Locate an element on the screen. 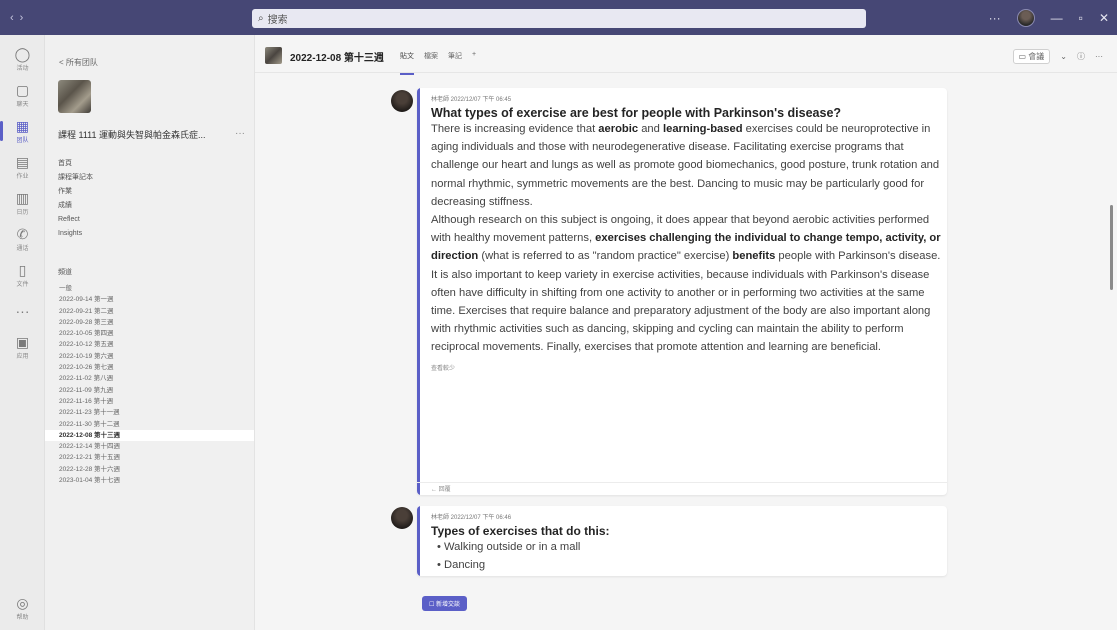 Image resolution: width=1117 pixels, height=630 pixels. all-teams-link: < 所有团队 is located at coordinates (78, 62).